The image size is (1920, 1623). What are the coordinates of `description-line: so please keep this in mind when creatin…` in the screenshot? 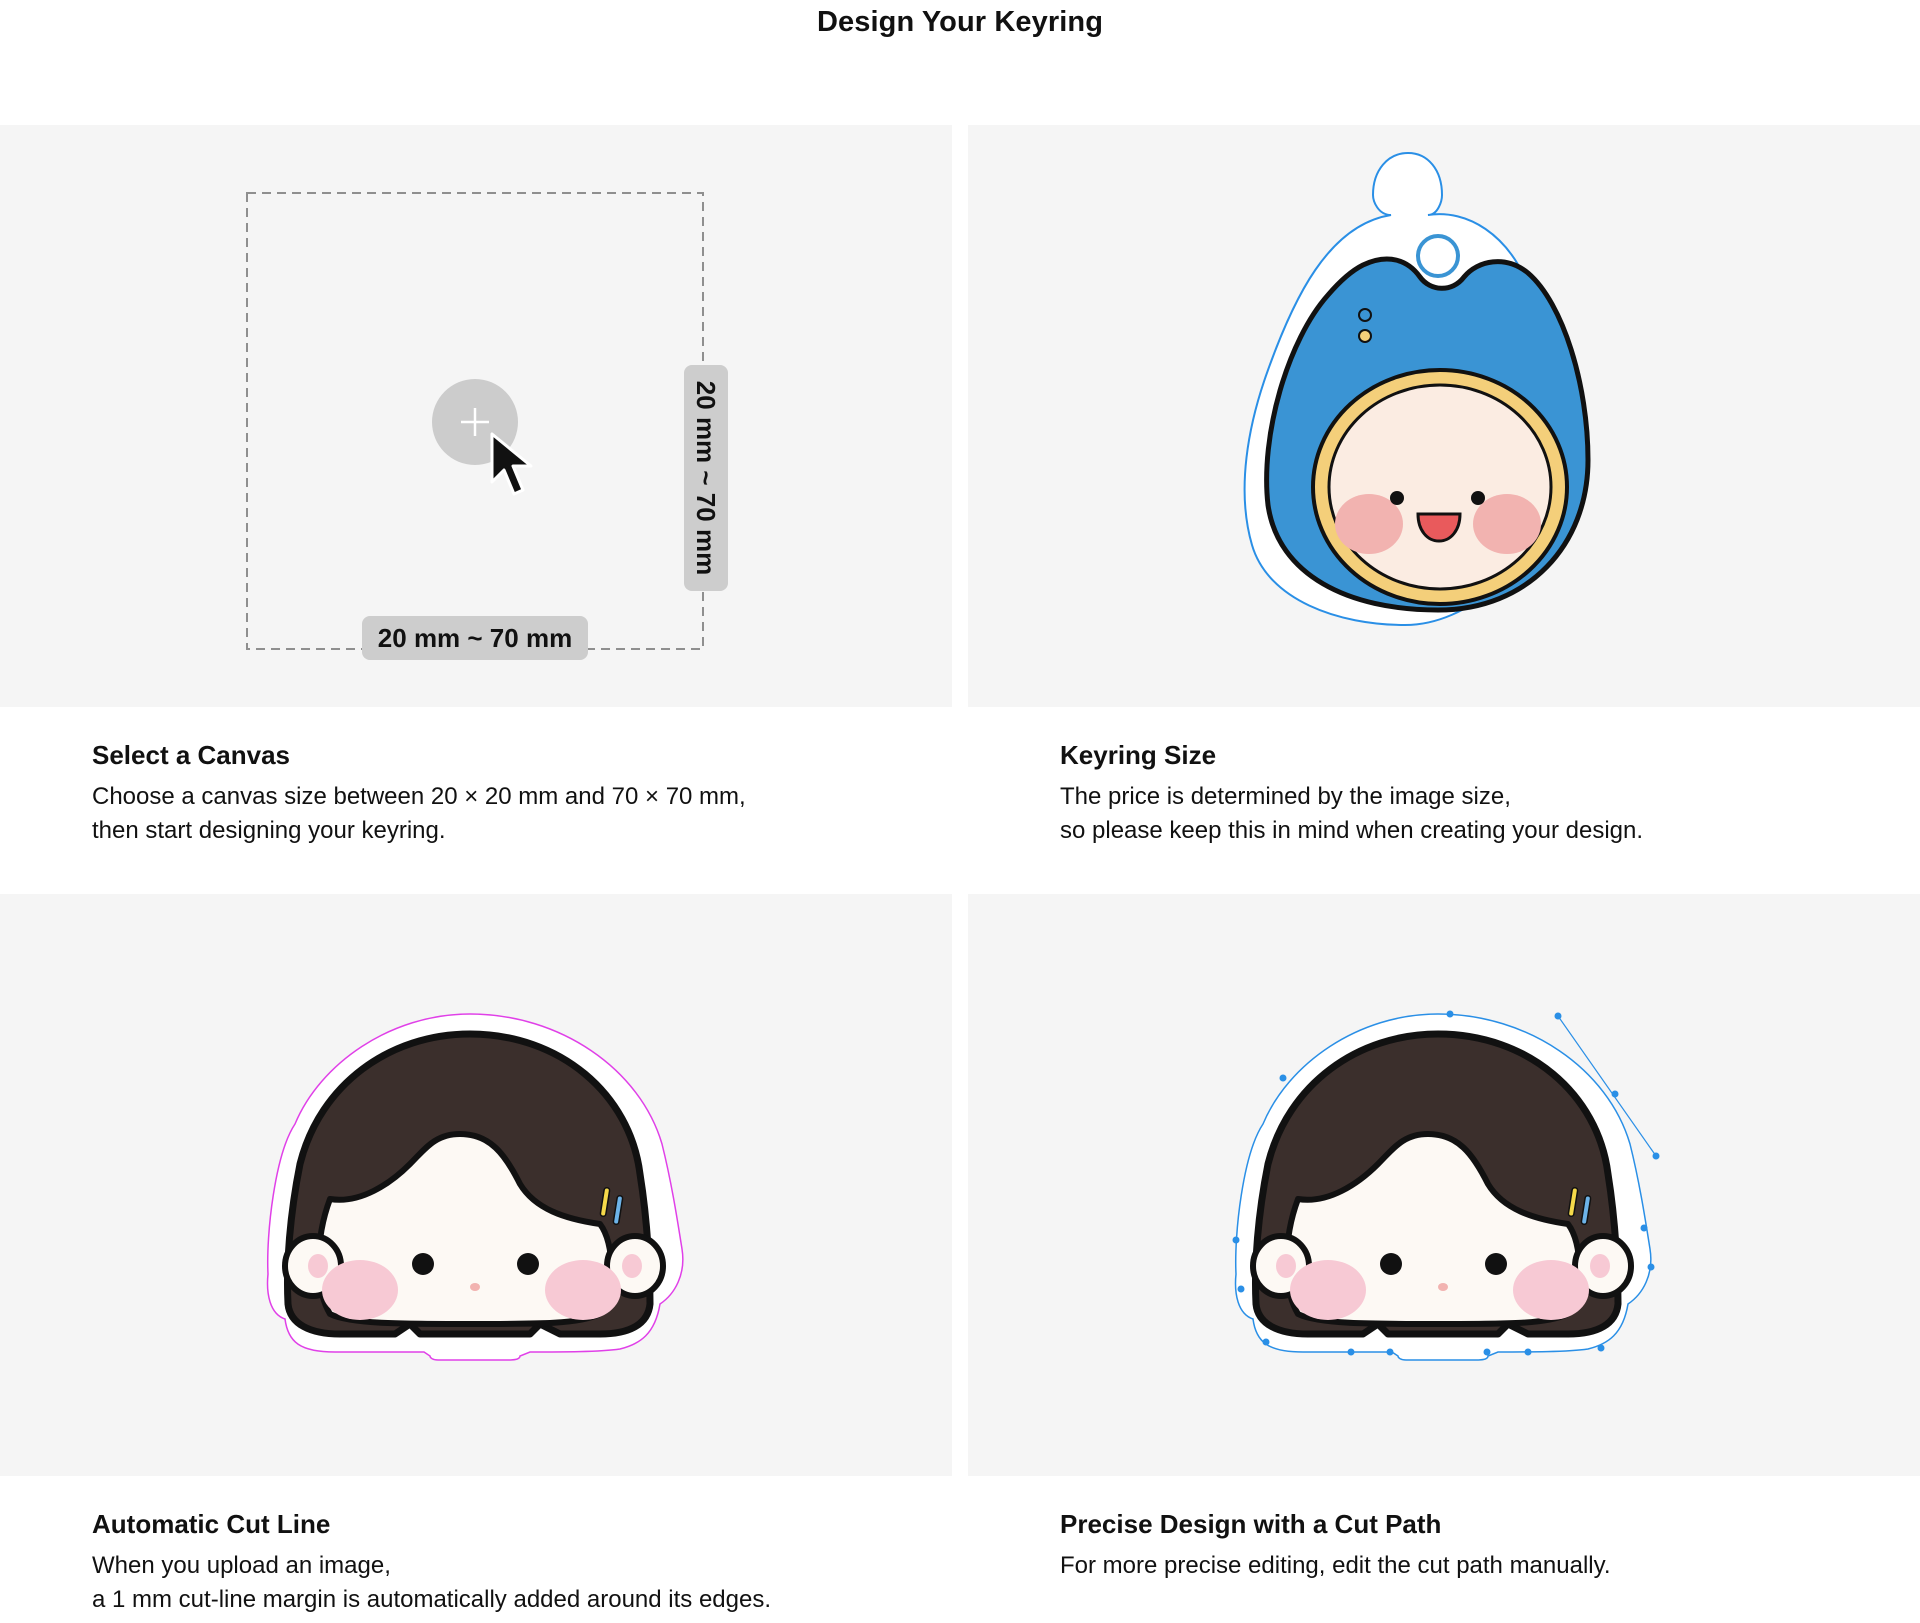 It's located at (1352, 830).